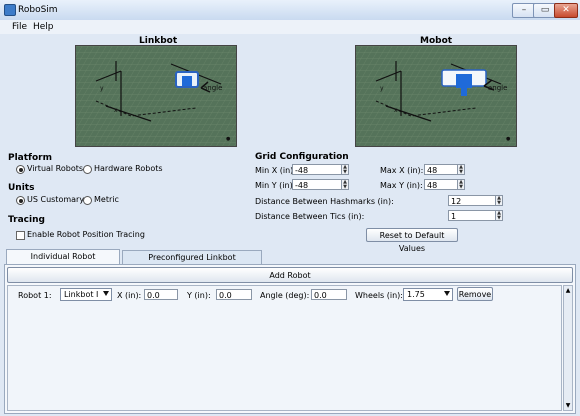  Describe the element at coordinates (379, 295) in the screenshot. I see `robot-wheels-label: Wheels (in):` at that location.